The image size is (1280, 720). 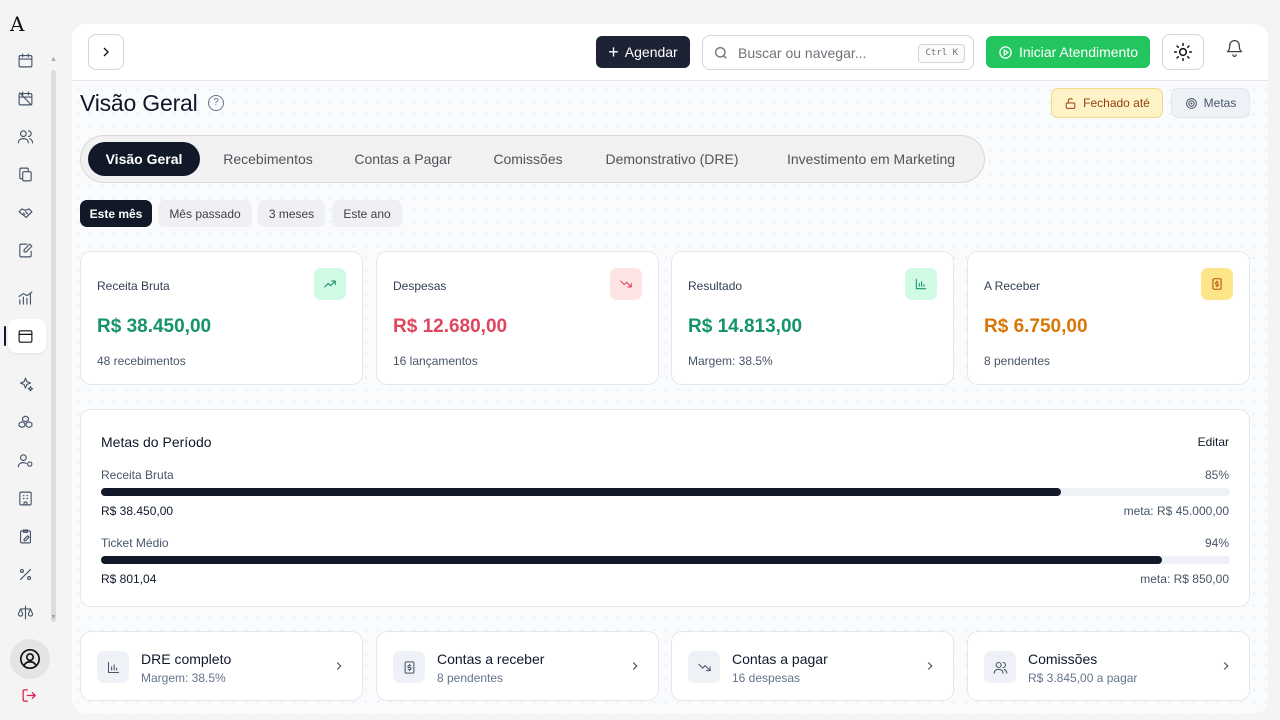 What do you see at coordinates (450, 326) in the screenshot?
I see `kpi-value: R$ 12.680,00` at bounding box center [450, 326].